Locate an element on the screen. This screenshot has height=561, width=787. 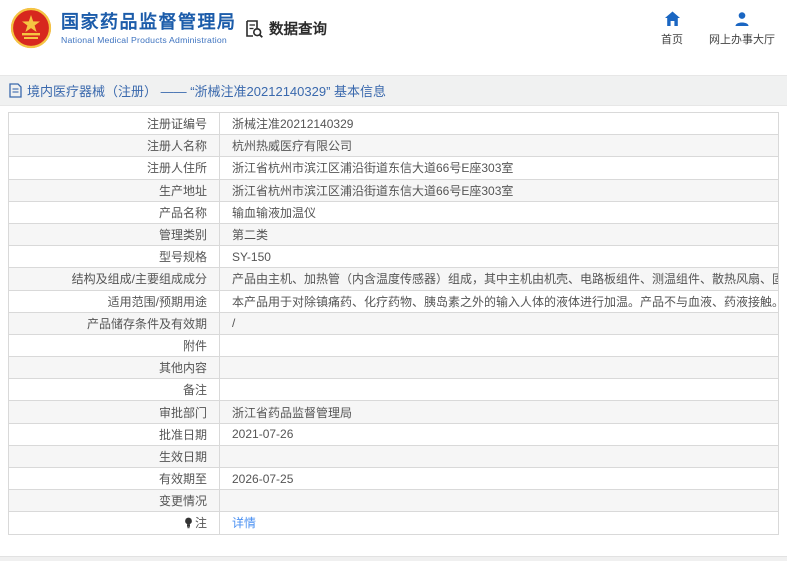
data-query-label: 数据查询 is located at coordinates (298, 30).